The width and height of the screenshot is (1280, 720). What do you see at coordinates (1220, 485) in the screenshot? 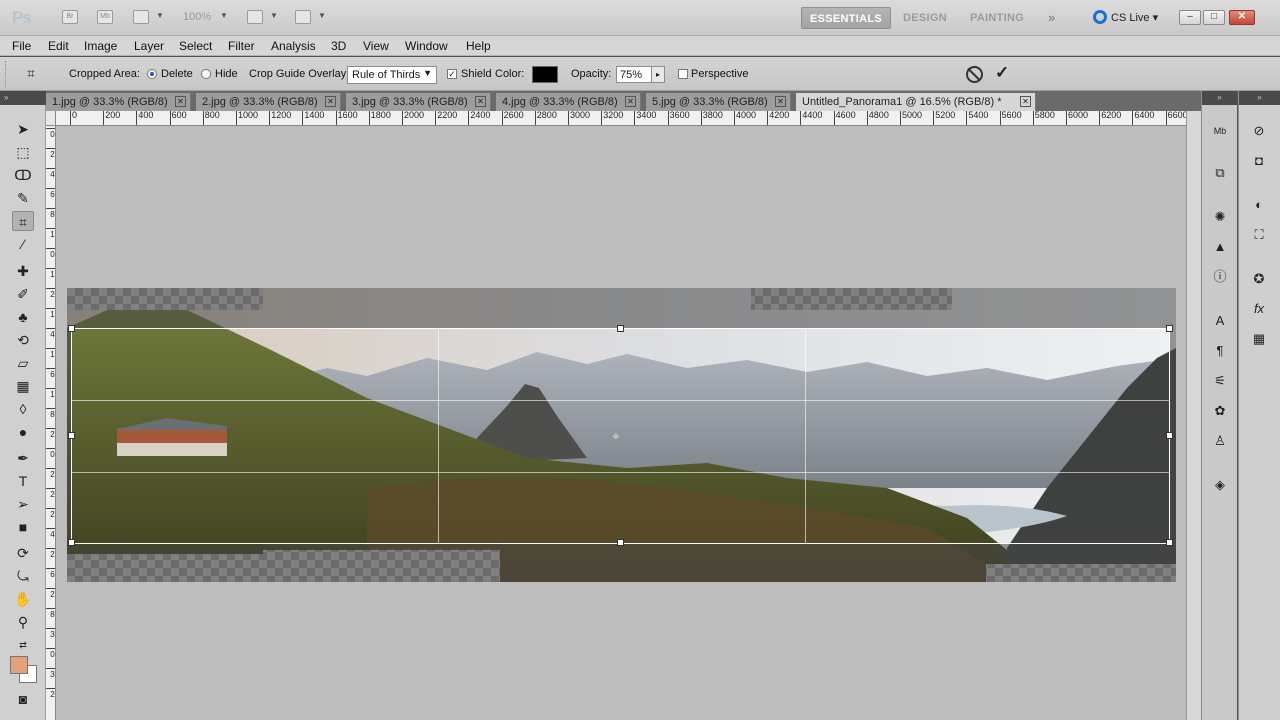
I see `layers-panel-icon: ◈` at bounding box center [1220, 485].